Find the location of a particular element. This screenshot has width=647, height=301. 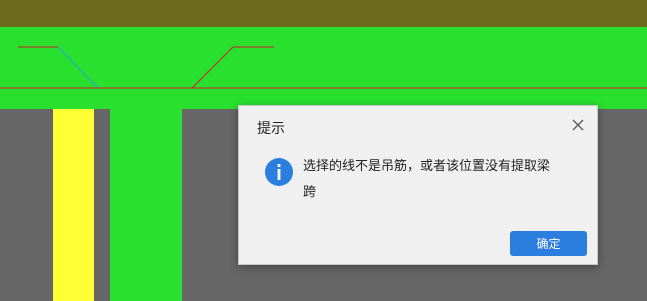

dialog-title: 提示 is located at coordinates (271, 129).